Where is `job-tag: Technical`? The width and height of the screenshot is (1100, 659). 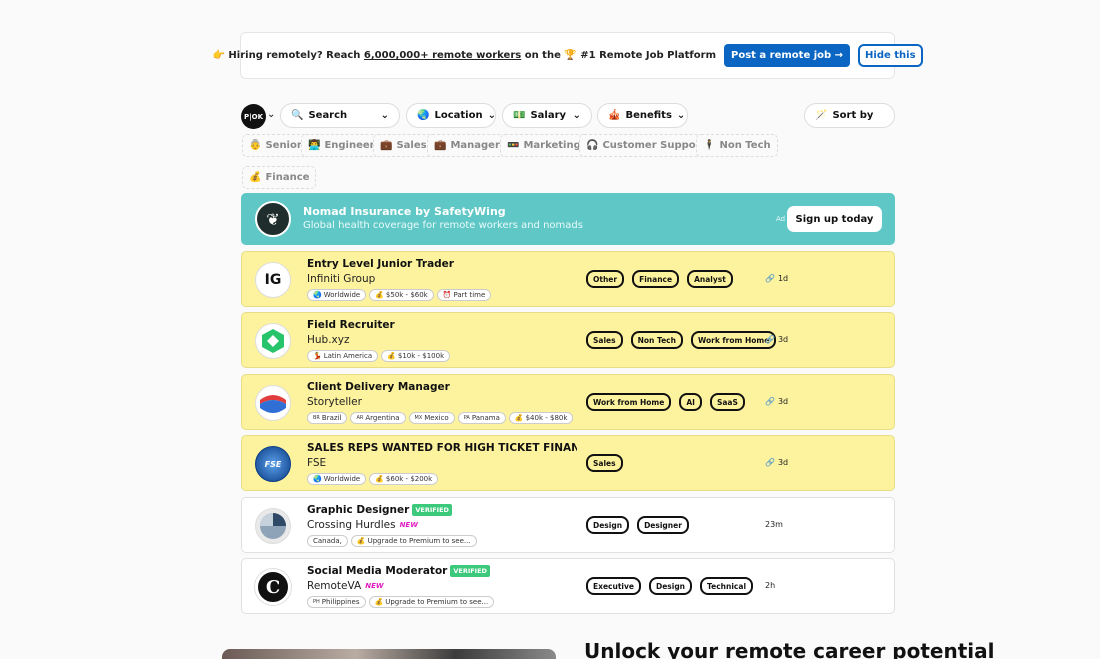 job-tag: Technical is located at coordinates (727, 586).